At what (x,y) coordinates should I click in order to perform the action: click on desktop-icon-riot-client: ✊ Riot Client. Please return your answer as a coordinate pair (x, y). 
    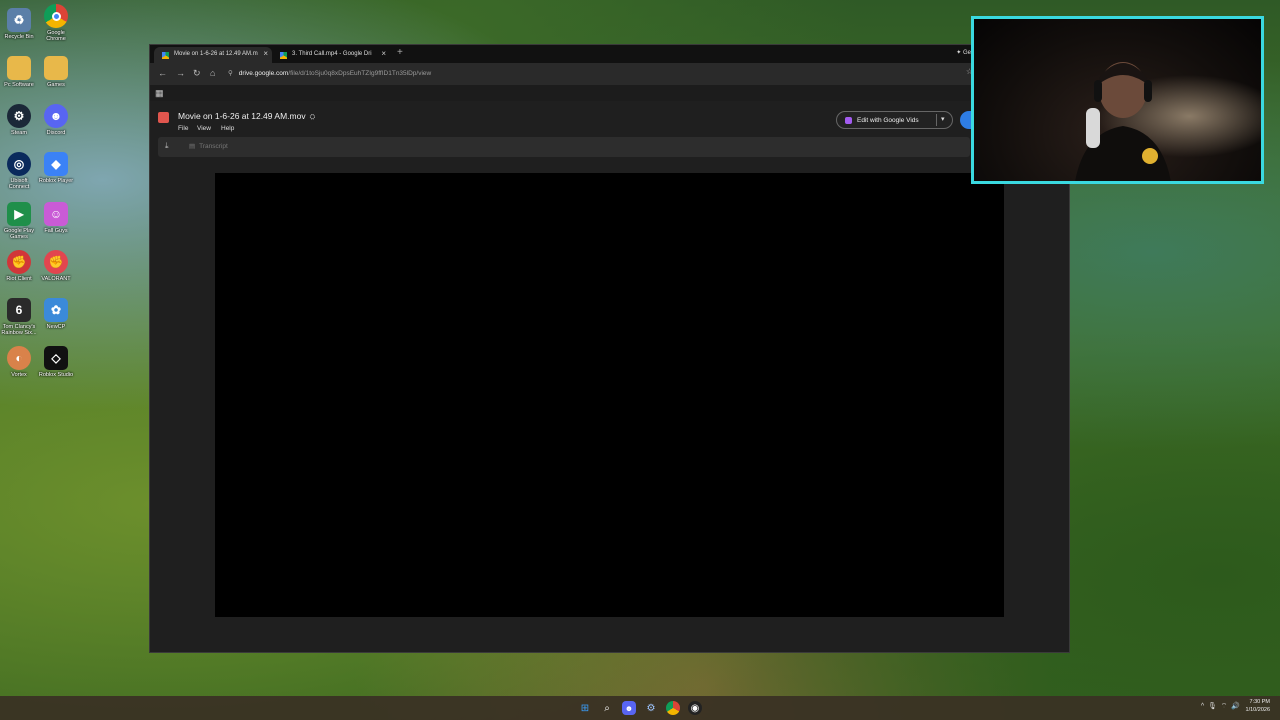
    Looking at the image, I should click on (19, 266).